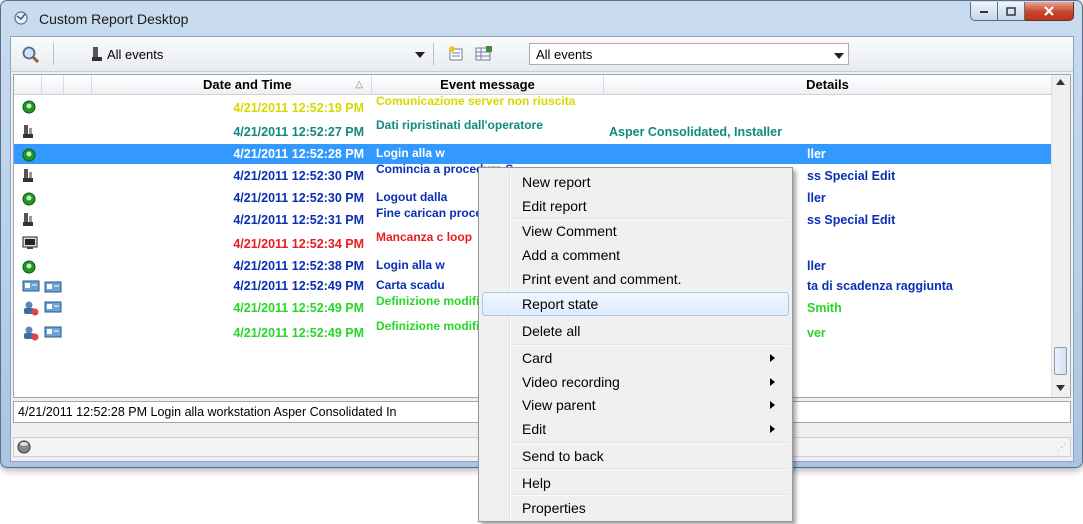 Image resolution: width=1083 pixels, height=524 pixels. What do you see at coordinates (635, 483) in the screenshot?
I see `menu-item-help: Help` at bounding box center [635, 483].